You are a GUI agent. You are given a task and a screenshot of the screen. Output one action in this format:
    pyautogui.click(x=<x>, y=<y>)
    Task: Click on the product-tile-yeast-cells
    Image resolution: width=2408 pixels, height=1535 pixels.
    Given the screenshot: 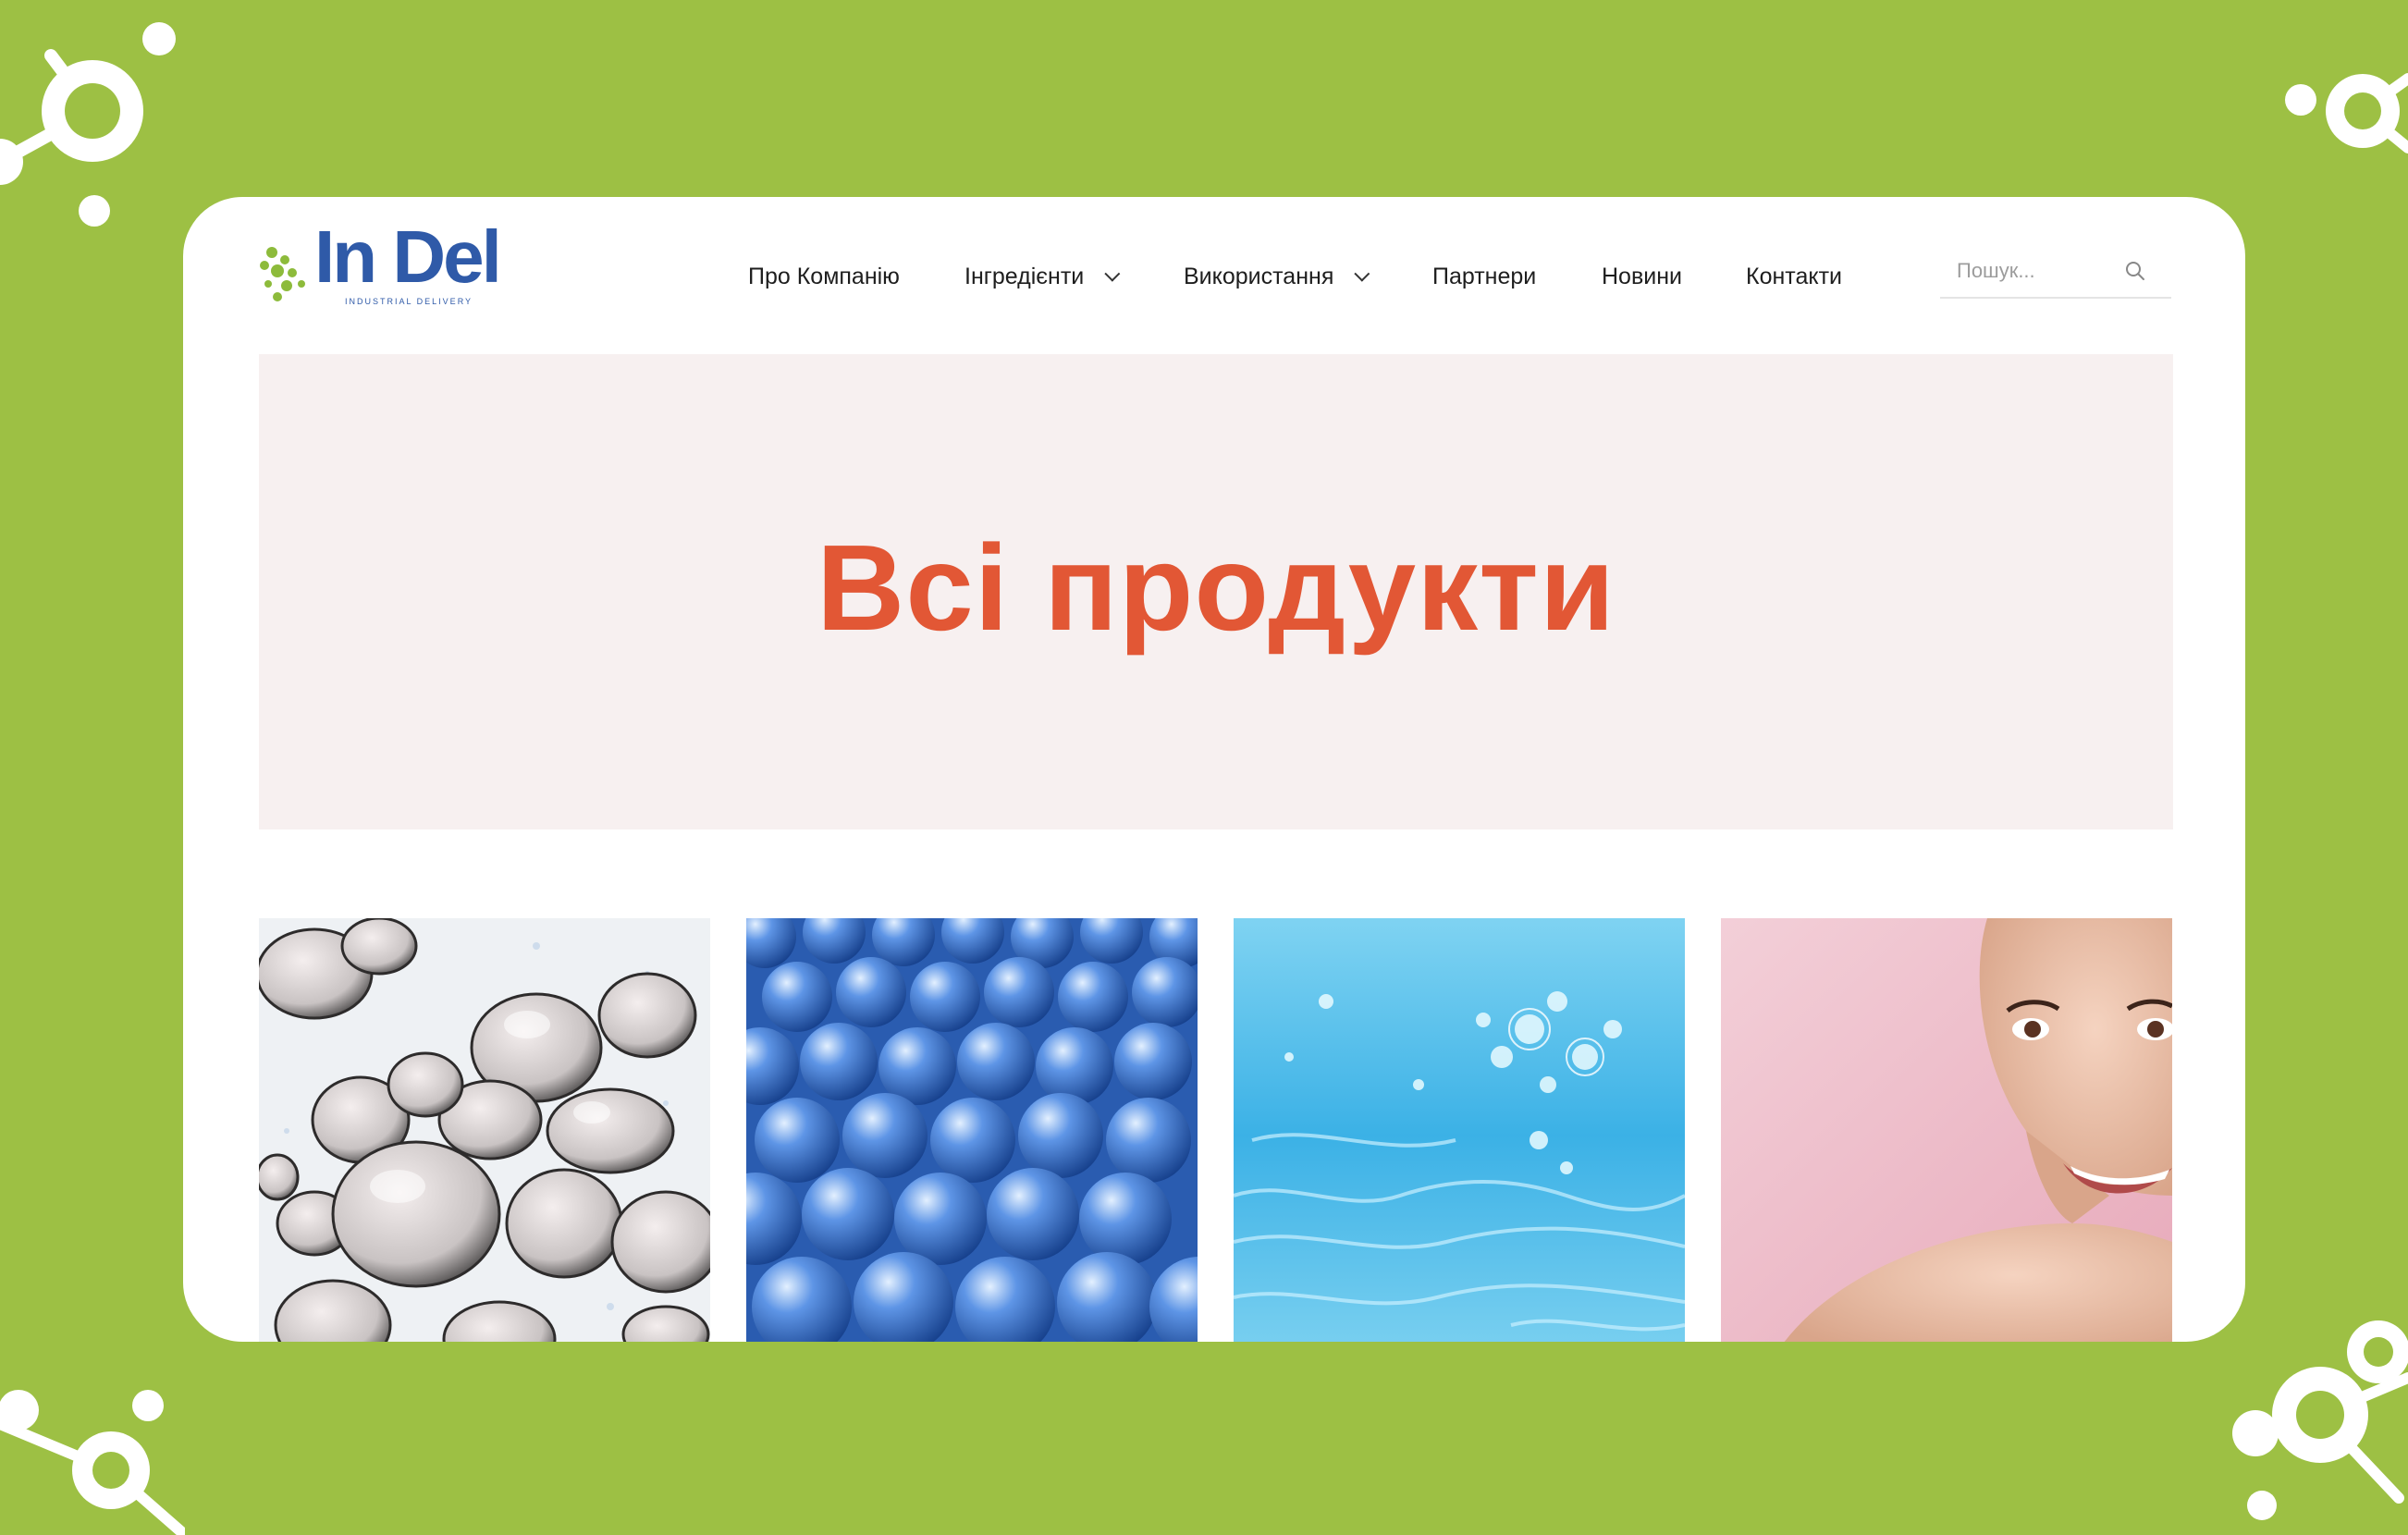 What is the action you would take?
    pyautogui.click(x=484, y=1130)
    